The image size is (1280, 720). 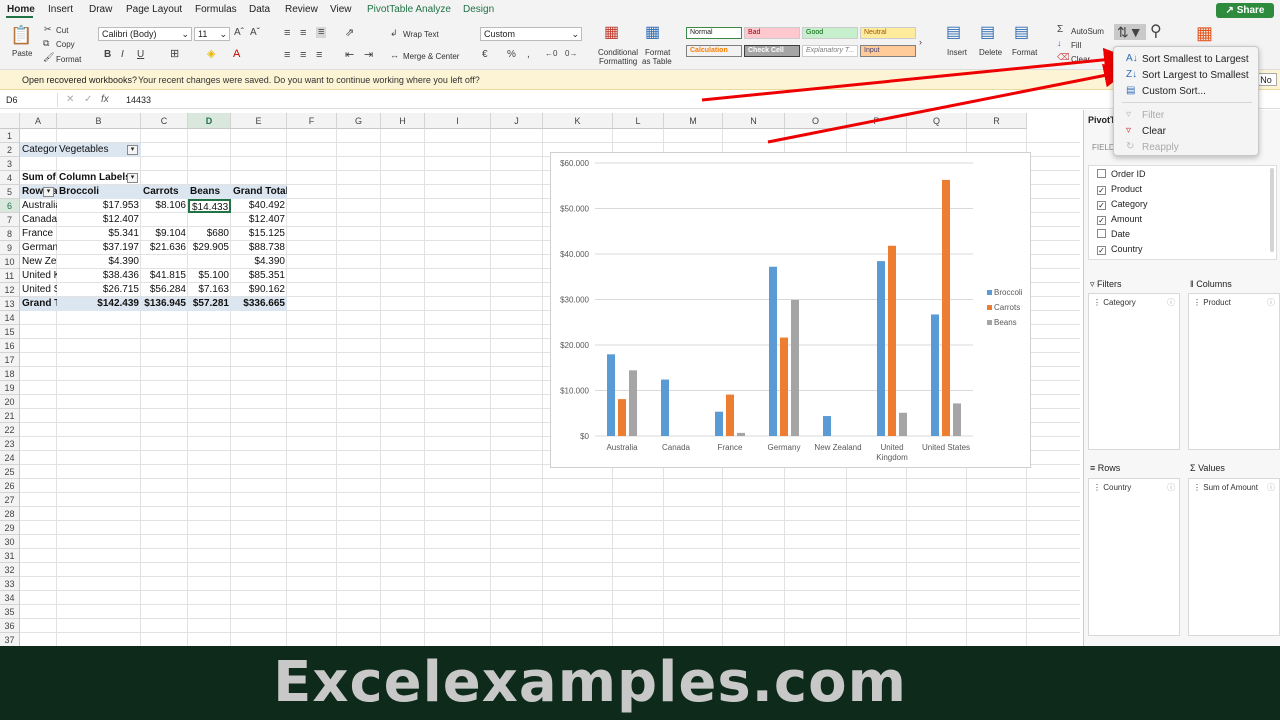 What do you see at coordinates (657, 52) in the screenshot?
I see `format-as-label: Format` at bounding box center [657, 52].